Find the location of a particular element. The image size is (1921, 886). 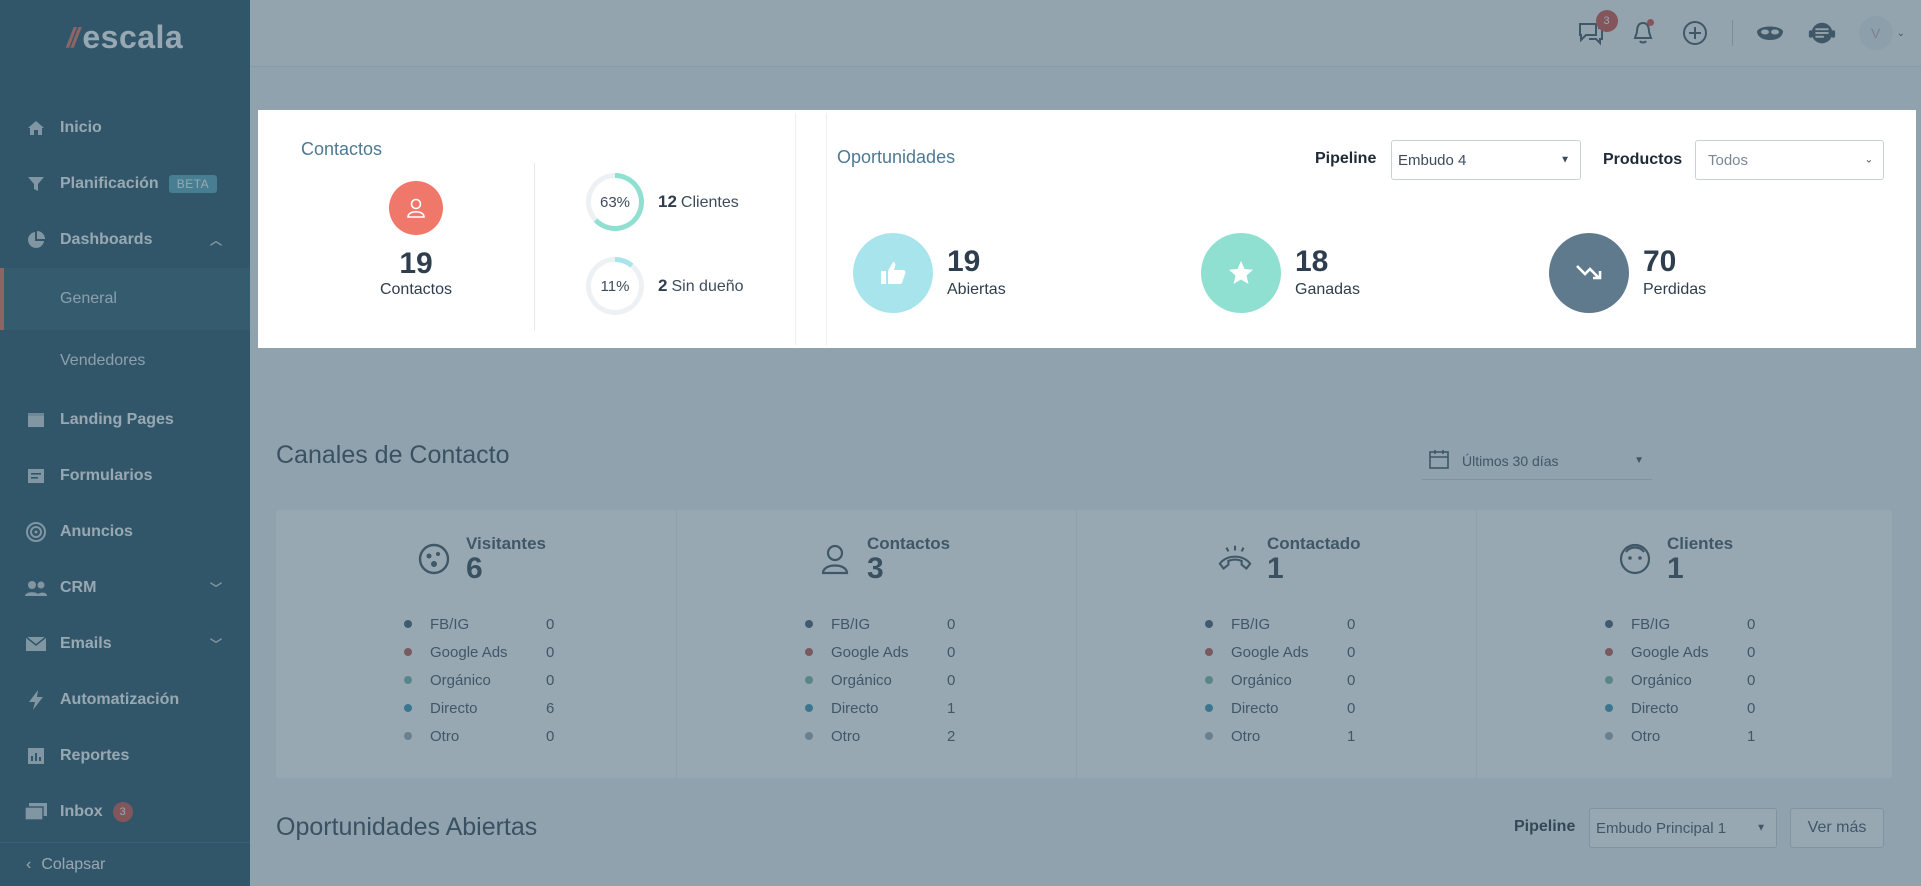

pipeline-select: Embudo 4 ▼ is located at coordinates (1486, 160).